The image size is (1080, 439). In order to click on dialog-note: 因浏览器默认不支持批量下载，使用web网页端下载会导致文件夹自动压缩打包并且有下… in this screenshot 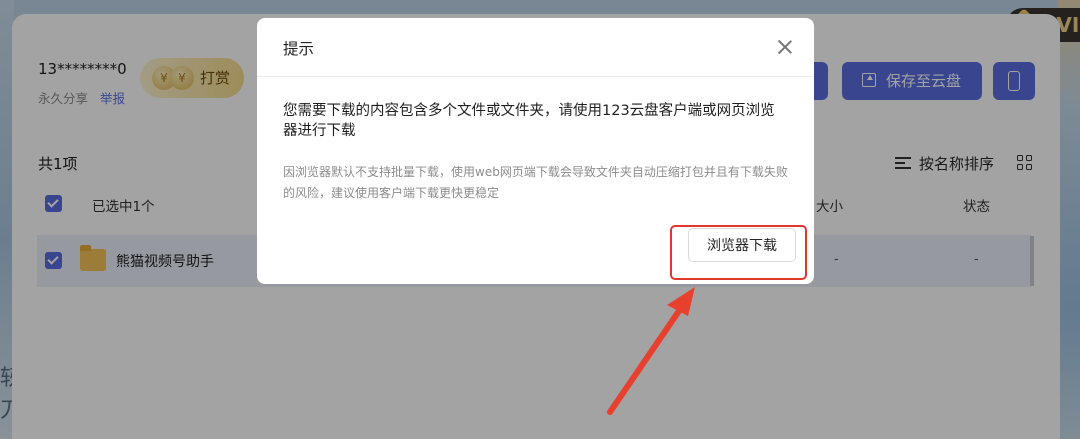, I will do `click(535, 182)`.